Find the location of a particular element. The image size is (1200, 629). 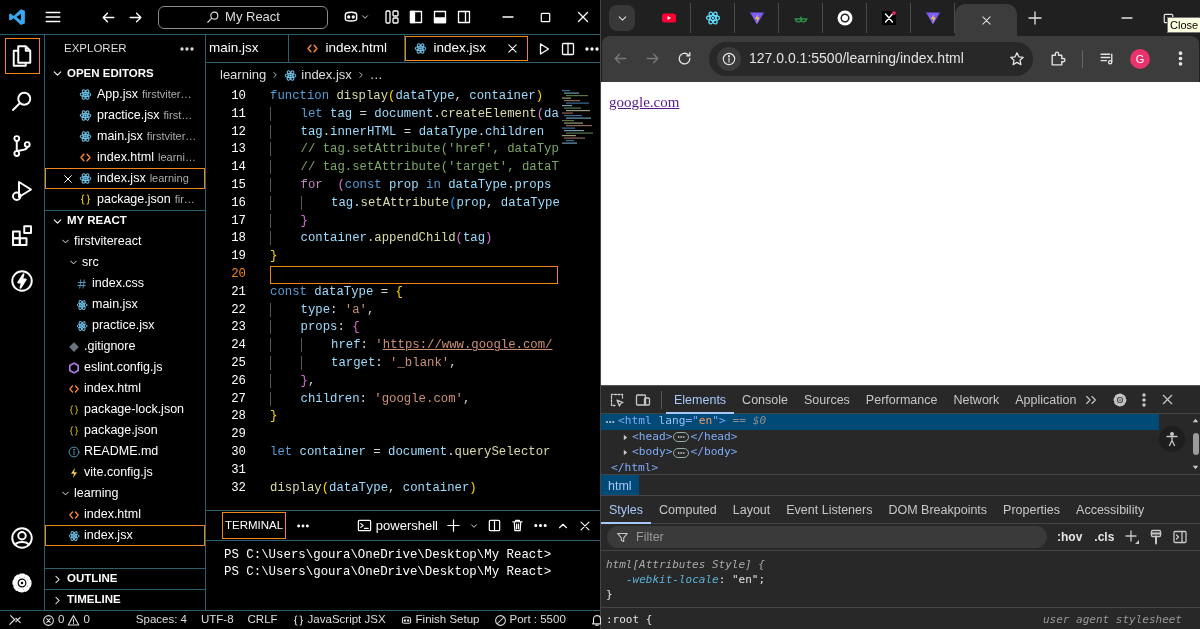

warning-count: 0 is located at coordinates (86, 620).